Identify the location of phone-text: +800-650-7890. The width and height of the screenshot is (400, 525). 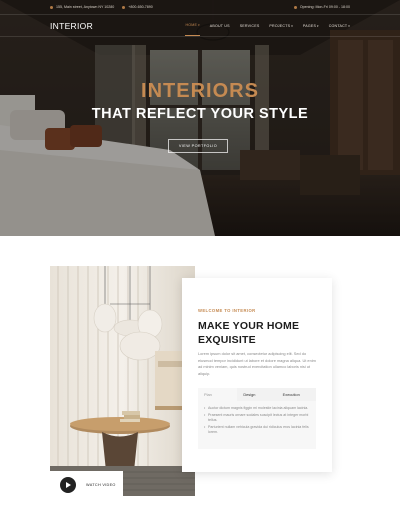
(140, 7).